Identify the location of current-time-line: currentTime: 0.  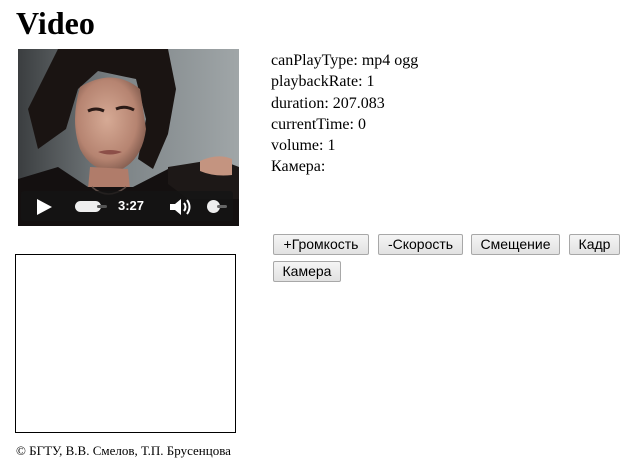
(318, 124).